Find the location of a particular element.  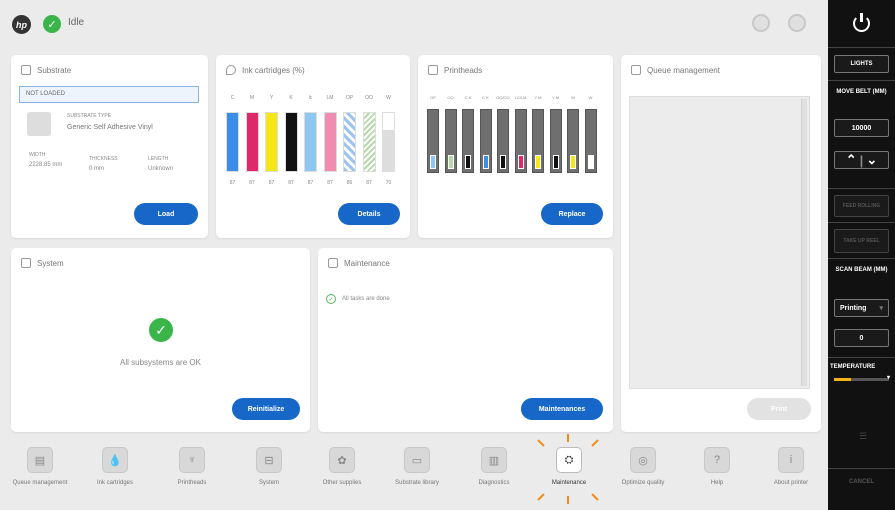

arrow-up-icon: ⌃ is located at coordinates (851, 160).